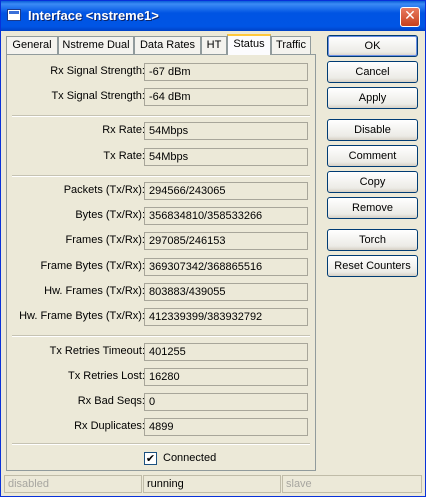  Describe the element at coordinates (32, 45) in the screenshot. I see `tab-general: General` at that location.